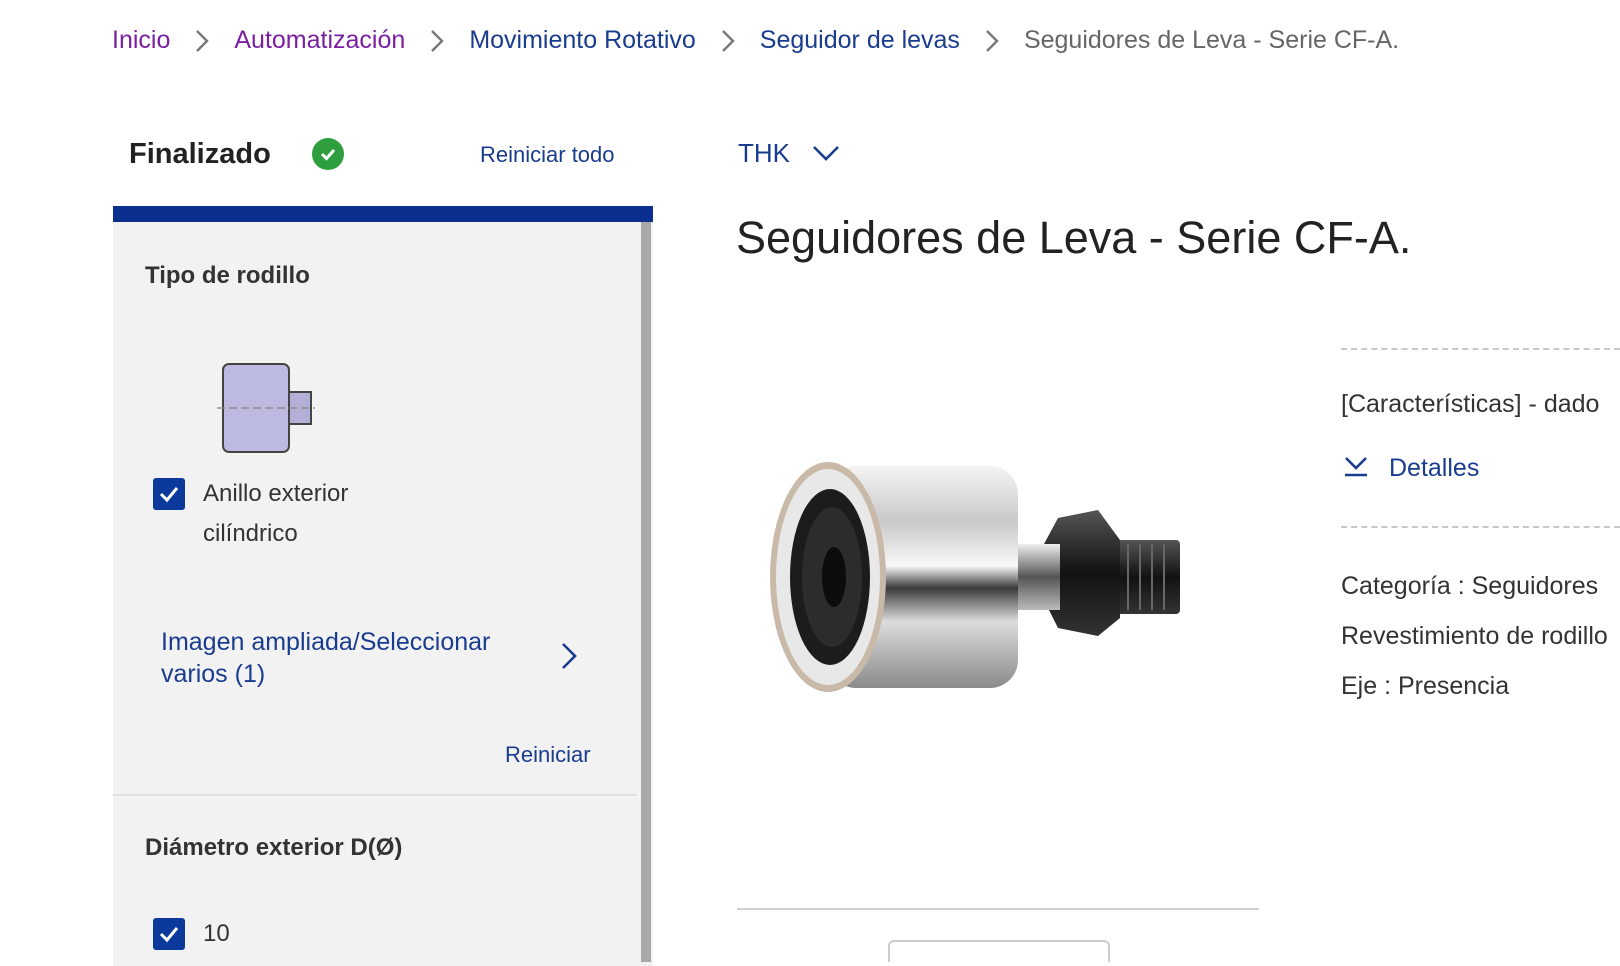 The height and width of the screenshot is (966, 1620). What do you see at coordinates (328, 154) in the screenshot?
I see `check-circle-icon` at bounding box center [328, 154].